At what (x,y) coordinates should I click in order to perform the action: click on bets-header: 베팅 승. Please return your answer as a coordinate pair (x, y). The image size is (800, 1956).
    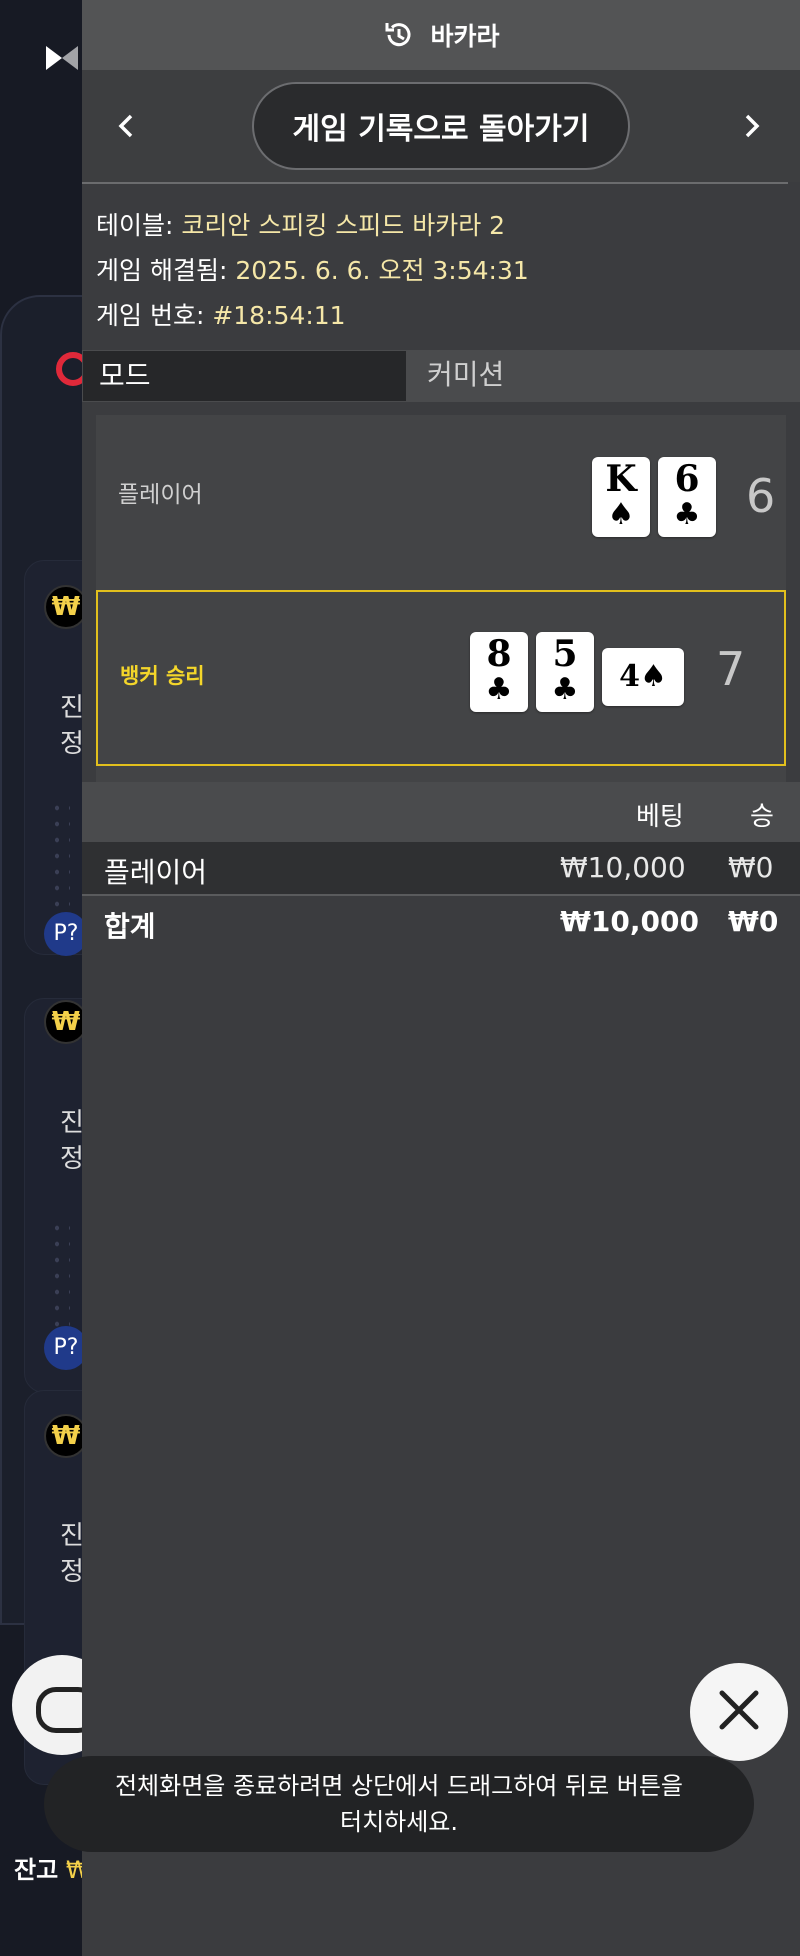
    Looking at the image, I should click on (441, 812).